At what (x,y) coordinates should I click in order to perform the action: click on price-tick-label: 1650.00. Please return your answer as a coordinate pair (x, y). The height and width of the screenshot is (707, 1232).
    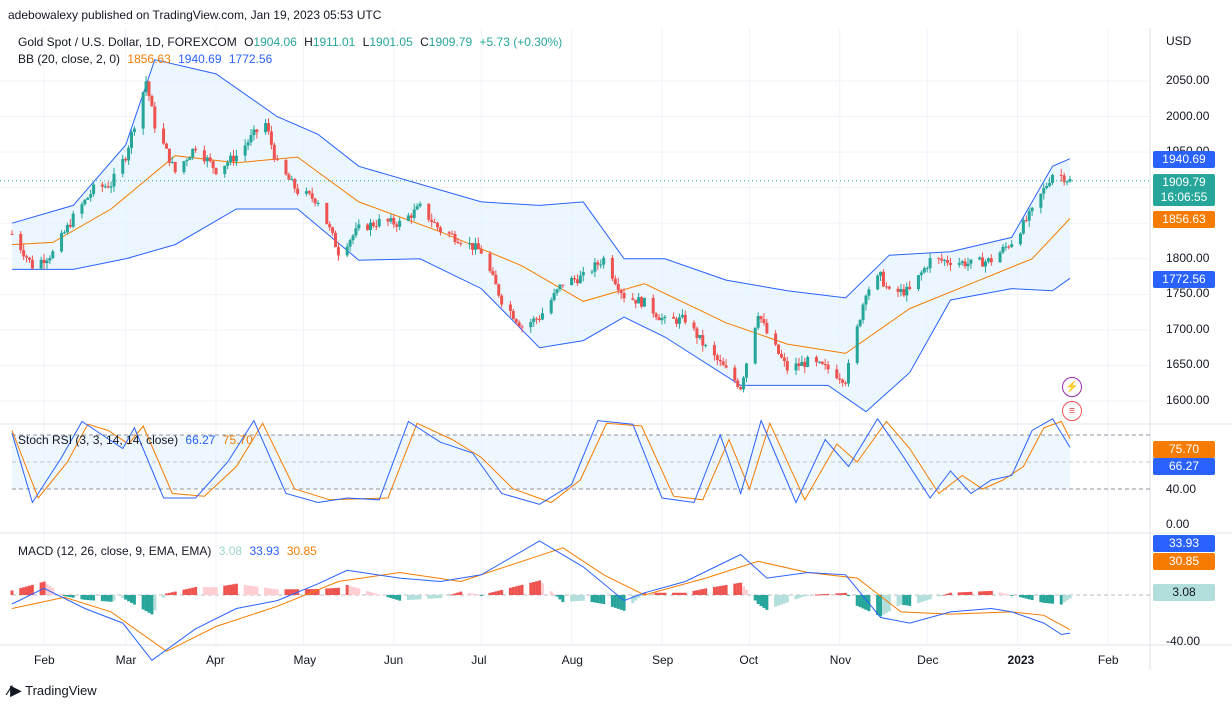
    Looking at the image, I should click on (1188, 364).